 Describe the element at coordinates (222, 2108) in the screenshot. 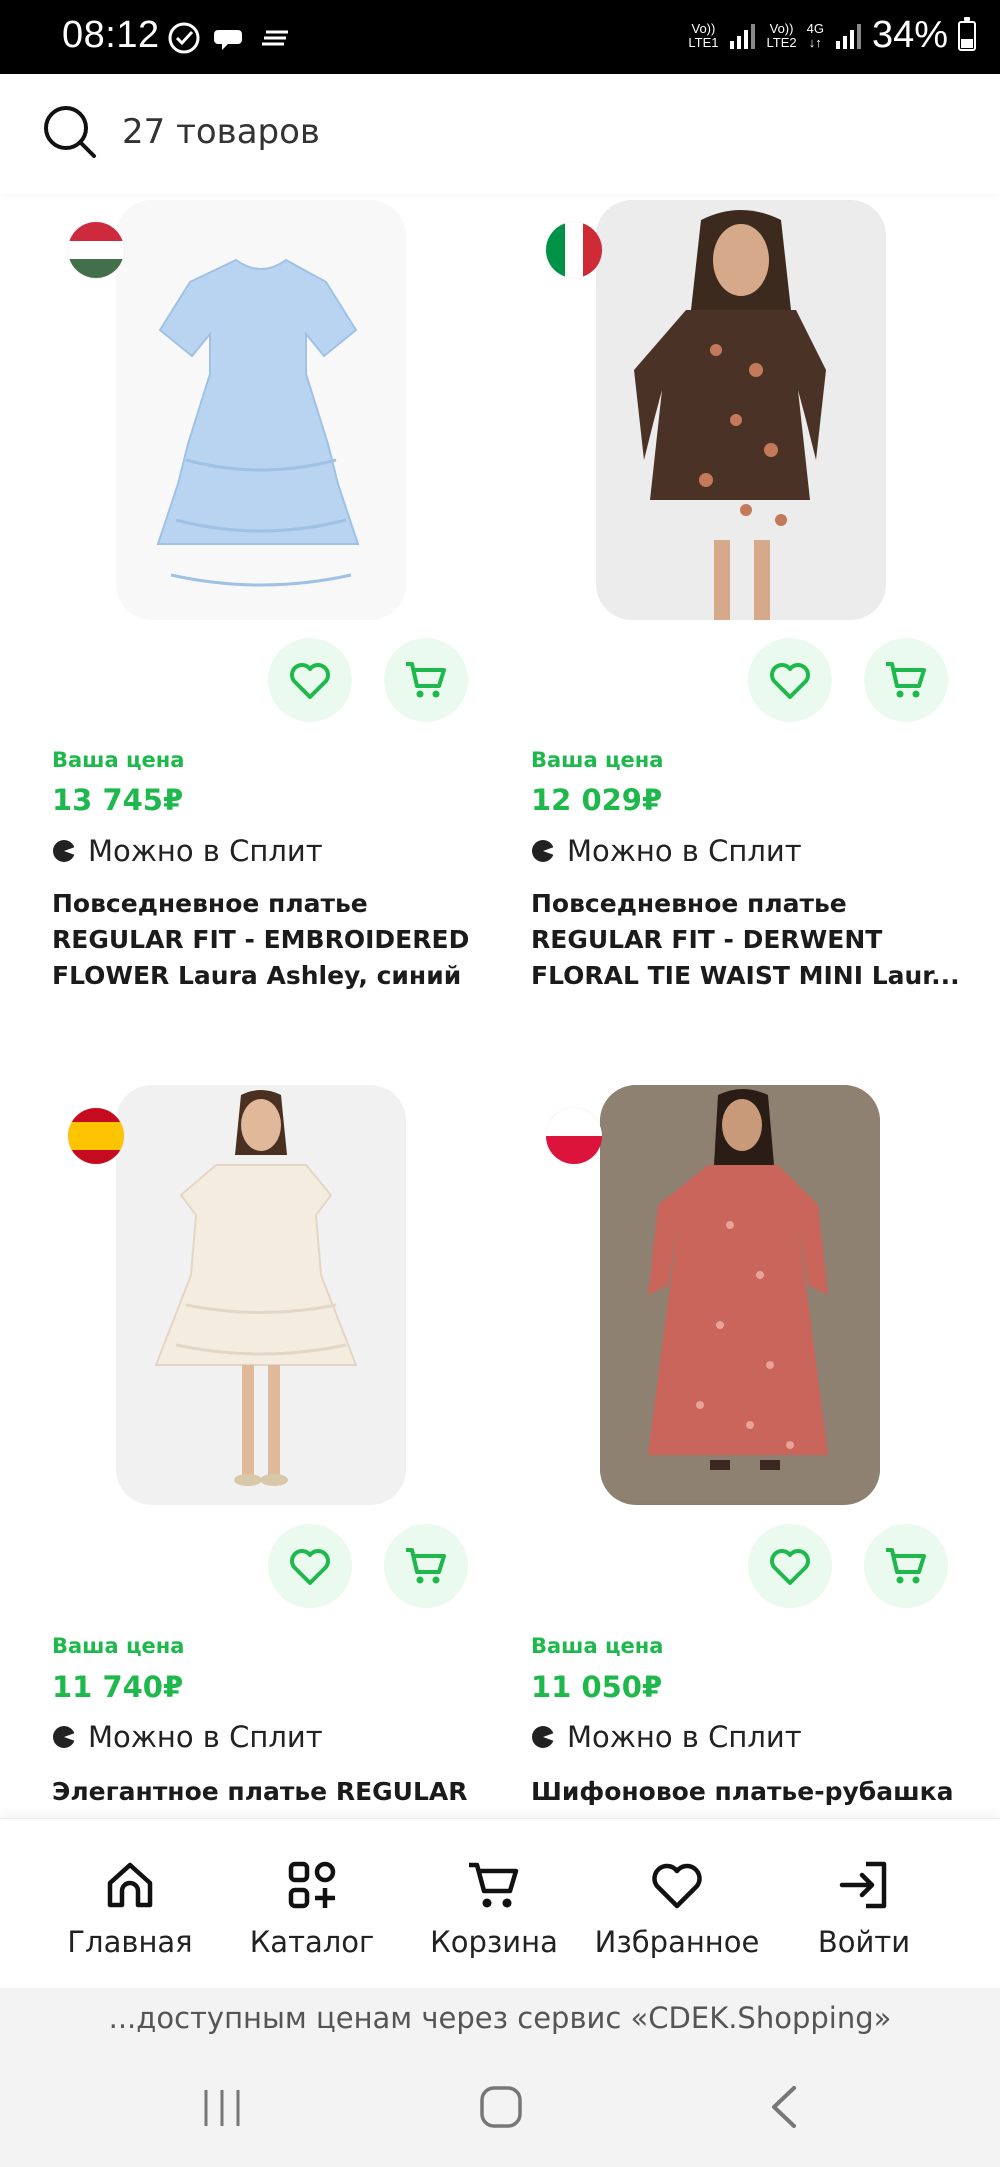

I see `recent-apps-icon` at that location.